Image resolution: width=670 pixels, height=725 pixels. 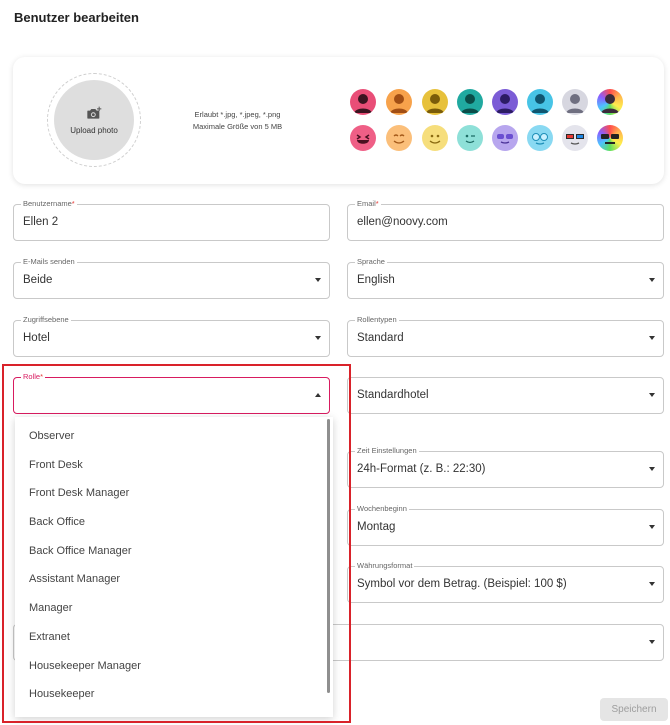 I want to click on role-option: Front Desk, so click(x=174, y=465).